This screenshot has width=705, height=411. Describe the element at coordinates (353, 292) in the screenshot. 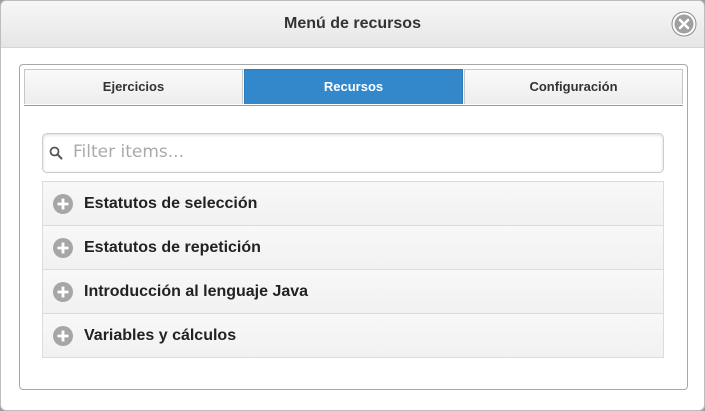

I see `list-item: Introducción al lenguaje Java` at that location.